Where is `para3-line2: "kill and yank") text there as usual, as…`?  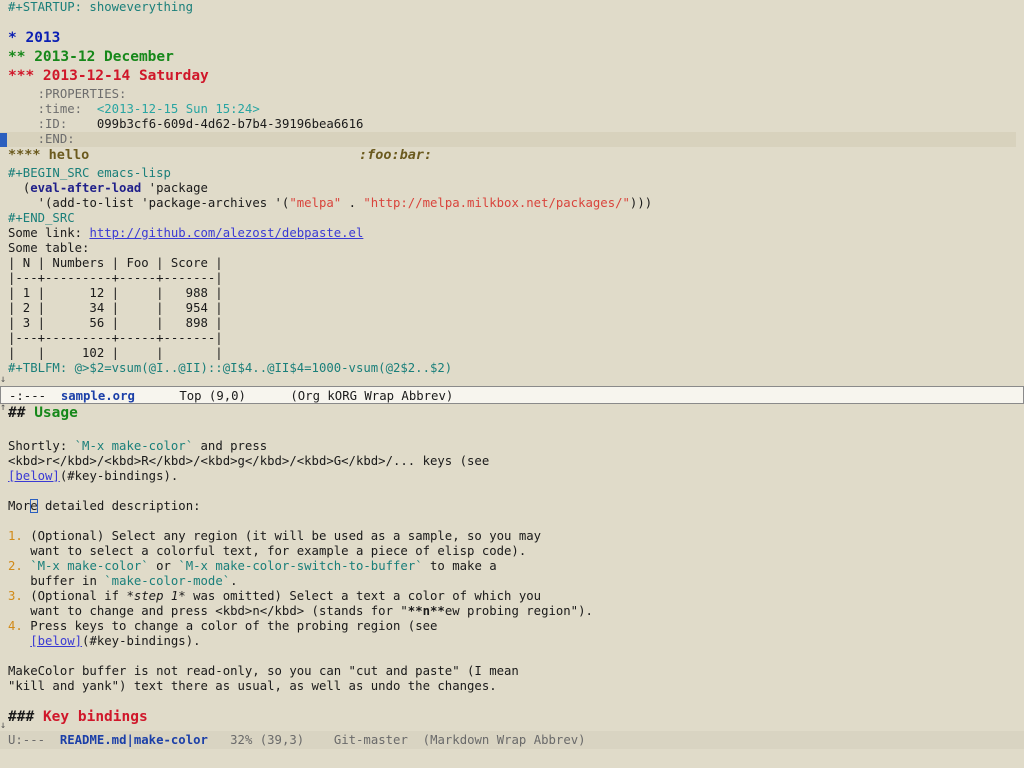
para3-line2: "kill and yank") text there as usual, as… is located at coordinates (252, 686).